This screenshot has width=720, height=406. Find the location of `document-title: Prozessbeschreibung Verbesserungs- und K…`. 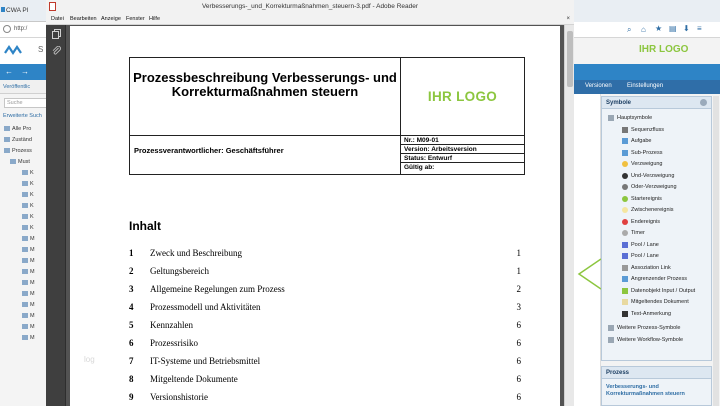

document-title: Prozessbeschreibung Verbesserungs- und K… is located at coordinates (265, 84).